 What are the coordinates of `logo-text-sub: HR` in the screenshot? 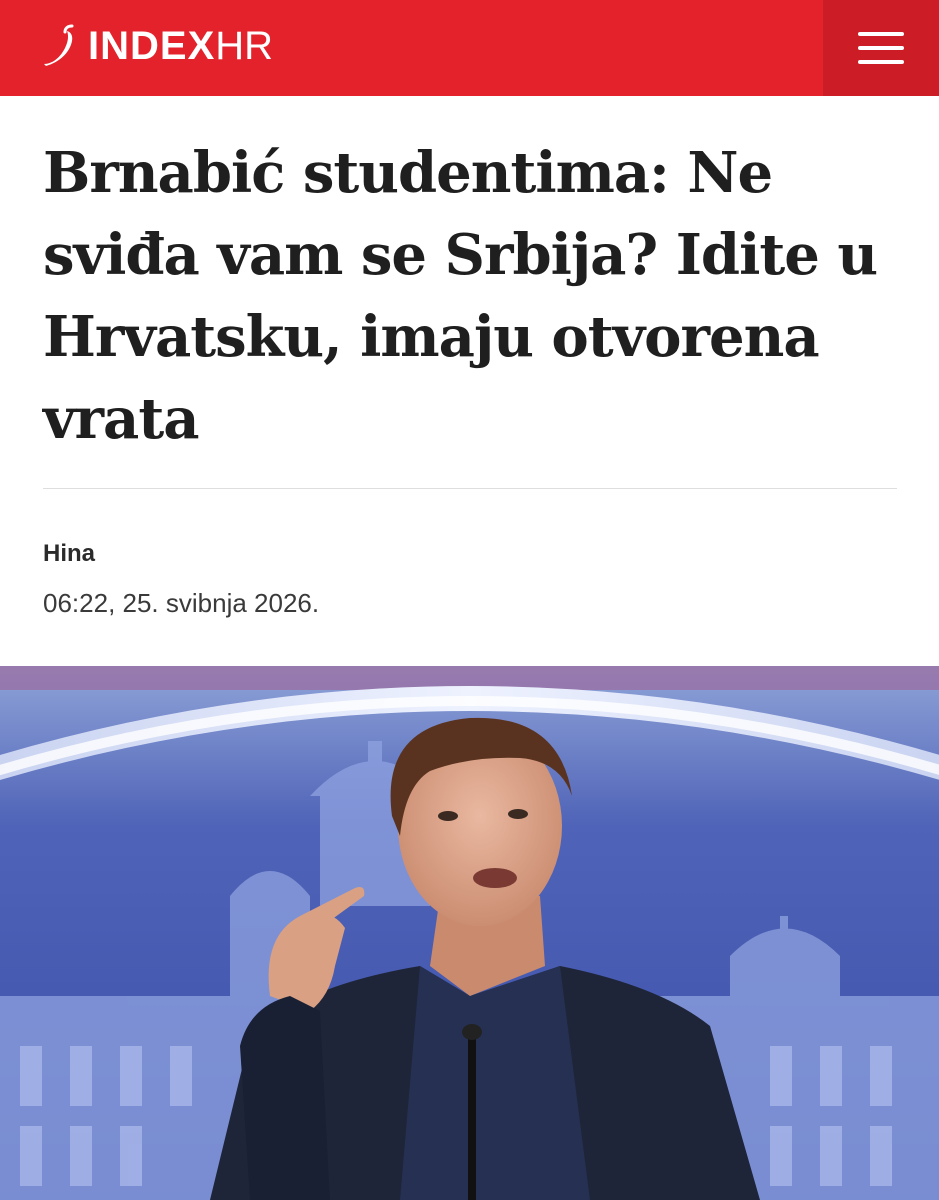 It's located at (244, 45).